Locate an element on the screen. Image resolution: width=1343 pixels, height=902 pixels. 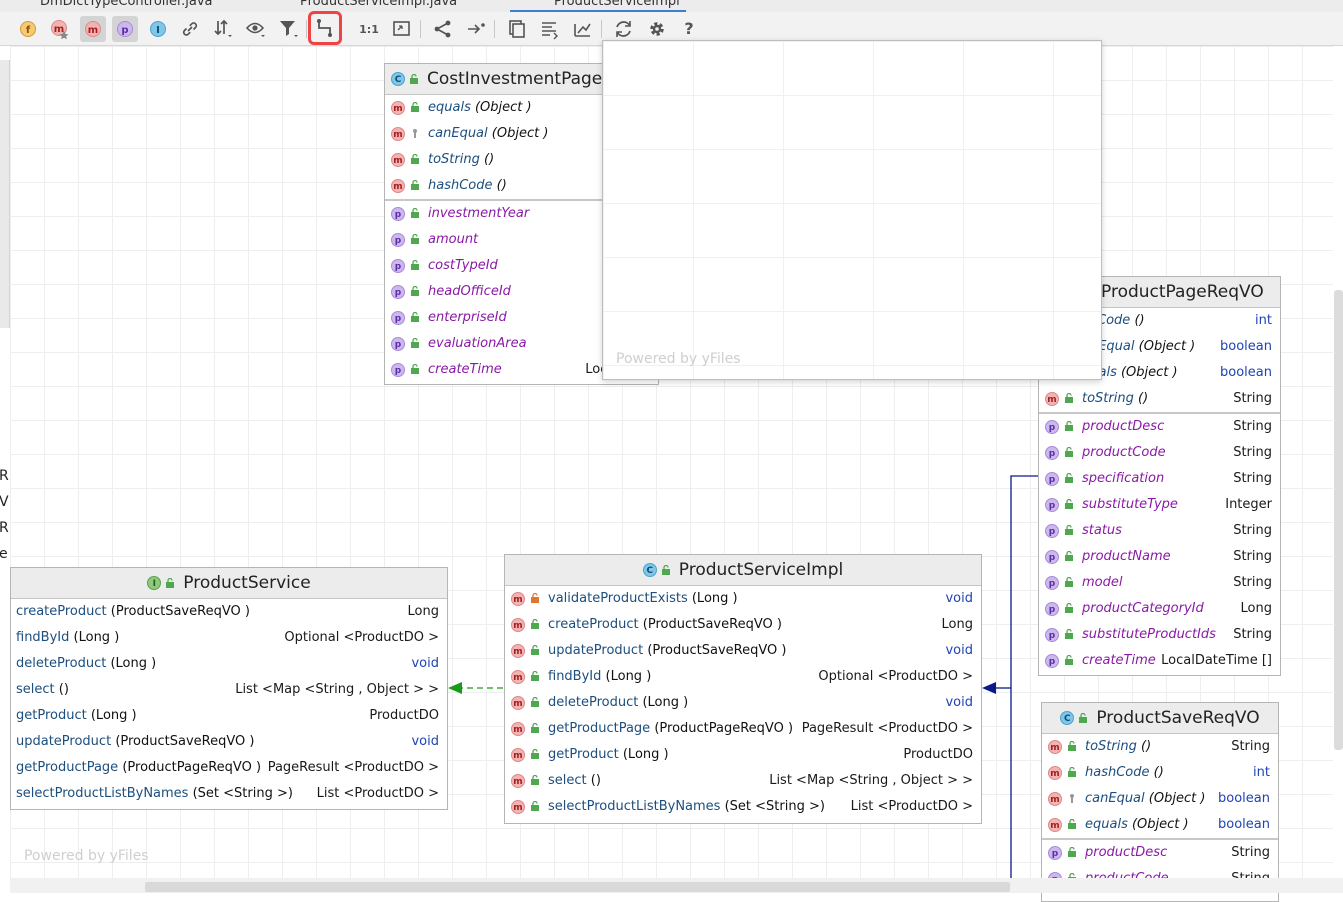
method-name: deleteProduct is located at coordinates (61, 663).